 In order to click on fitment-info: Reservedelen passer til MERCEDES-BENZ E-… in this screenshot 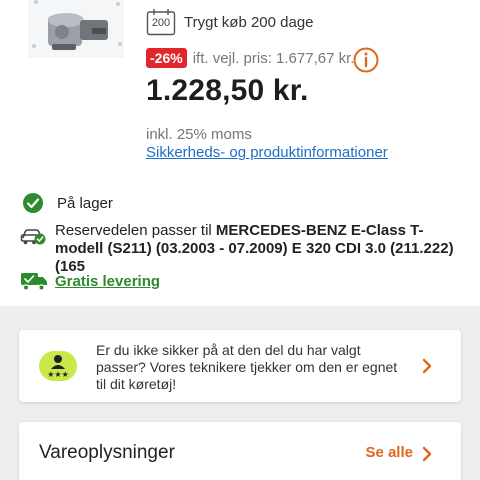, I will do `click(237, 249)`.